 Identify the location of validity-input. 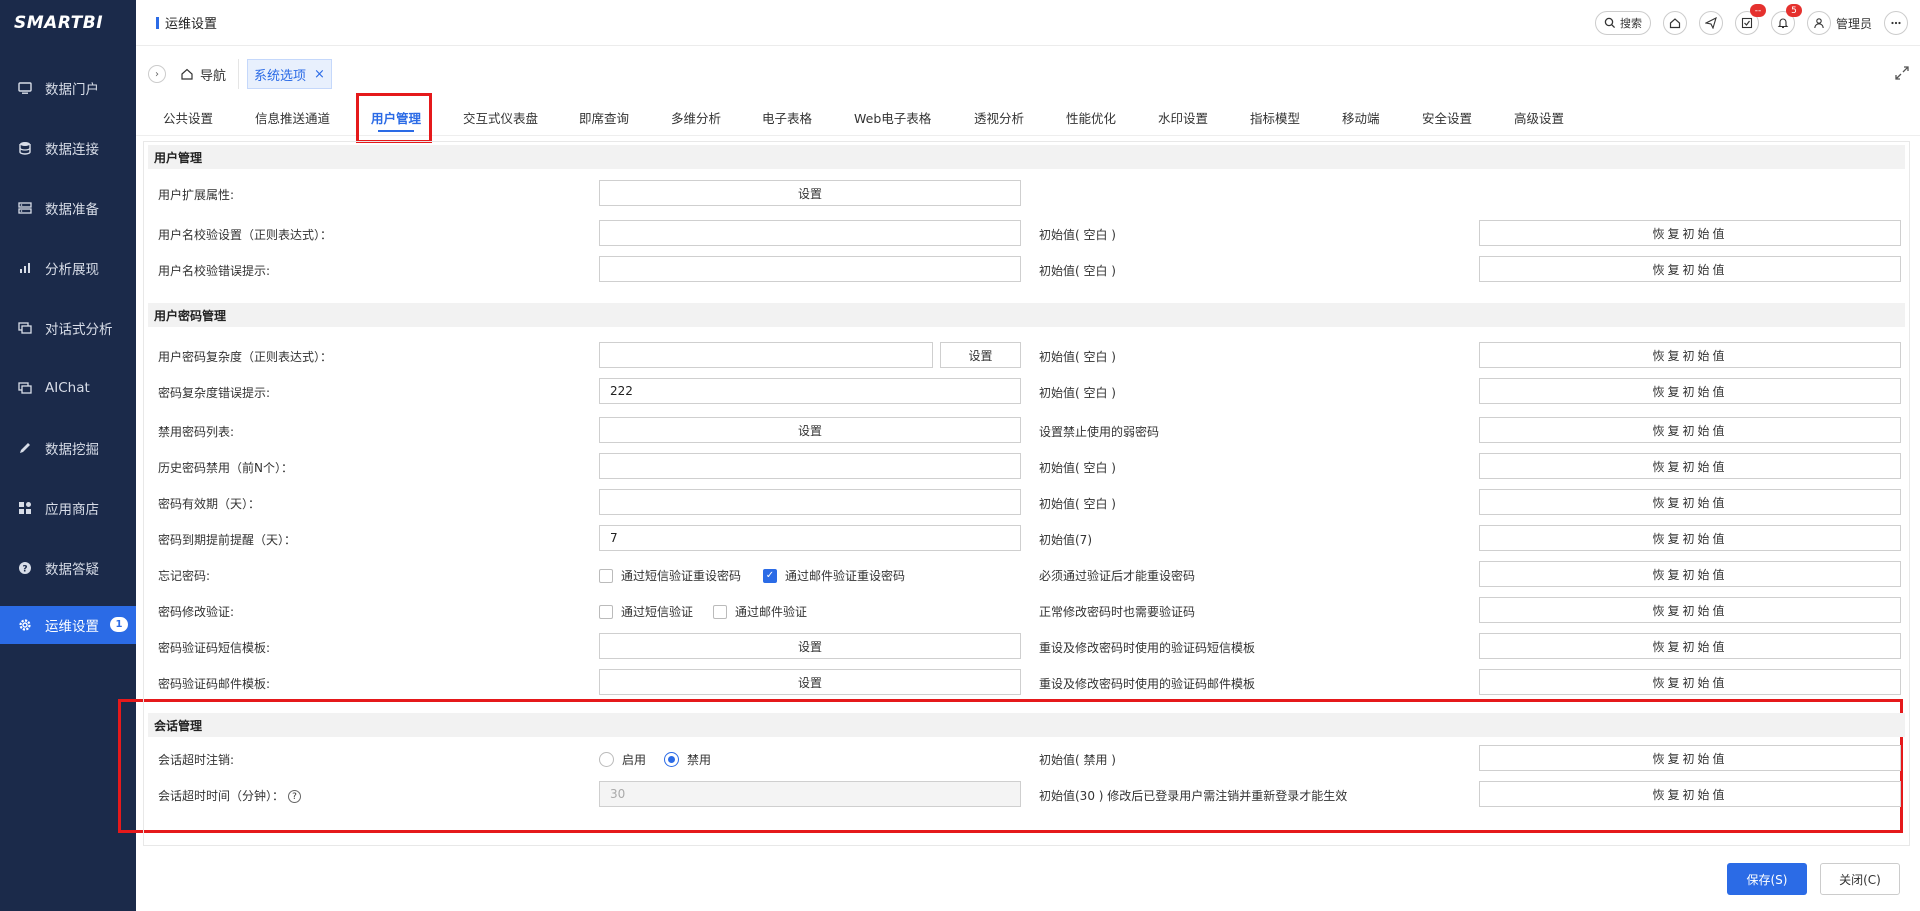
(810, 502).